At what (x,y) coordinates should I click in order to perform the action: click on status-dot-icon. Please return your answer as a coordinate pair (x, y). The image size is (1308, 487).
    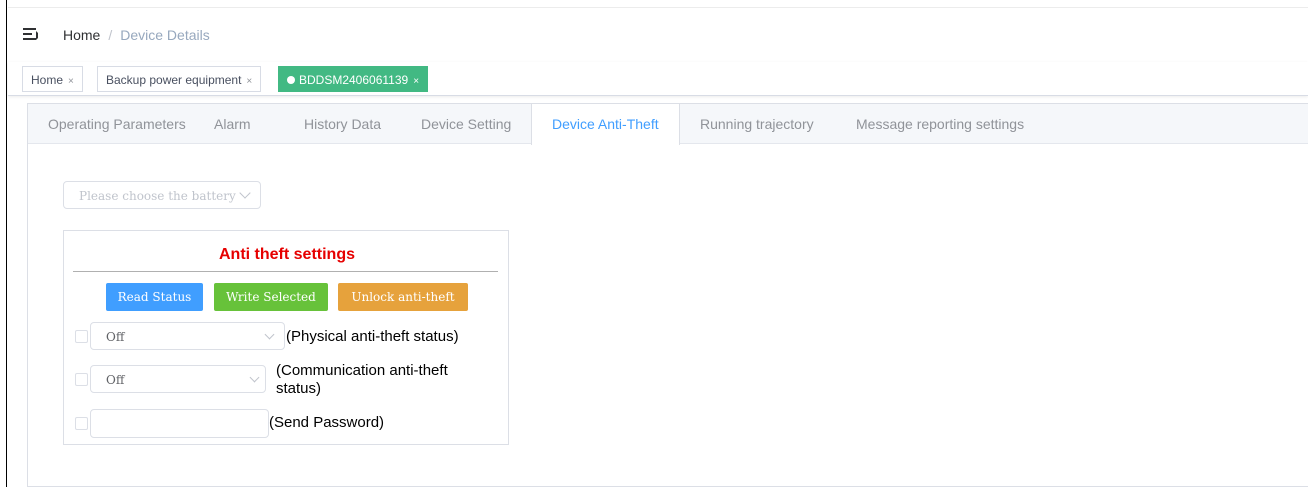
    Looking at the image, I should click on (291, 79).